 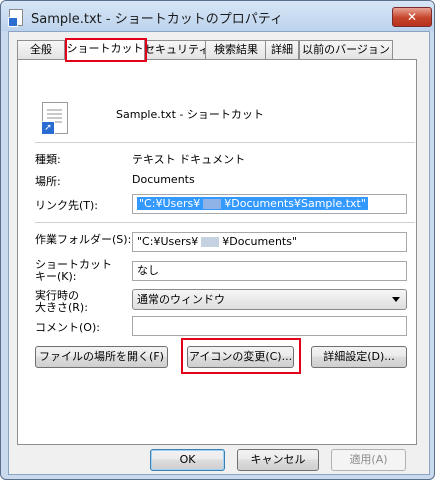 What do you see at coordinates (278, 460) in the screenshot?
I see `cancel-button: キャンセル` at bounding box center [278, 460].